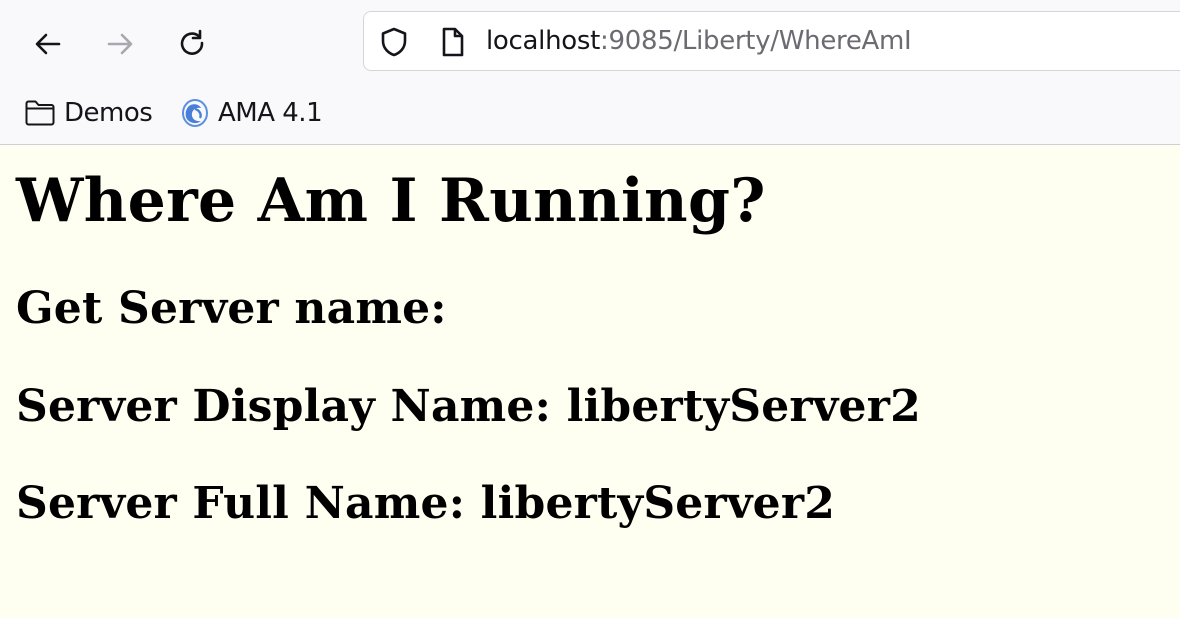 The image size is (1180, 618). What do you see at coordinates (195, 113) in the screenshot?
I see `ama-favicon-icon` at bounding box center [195, 113].